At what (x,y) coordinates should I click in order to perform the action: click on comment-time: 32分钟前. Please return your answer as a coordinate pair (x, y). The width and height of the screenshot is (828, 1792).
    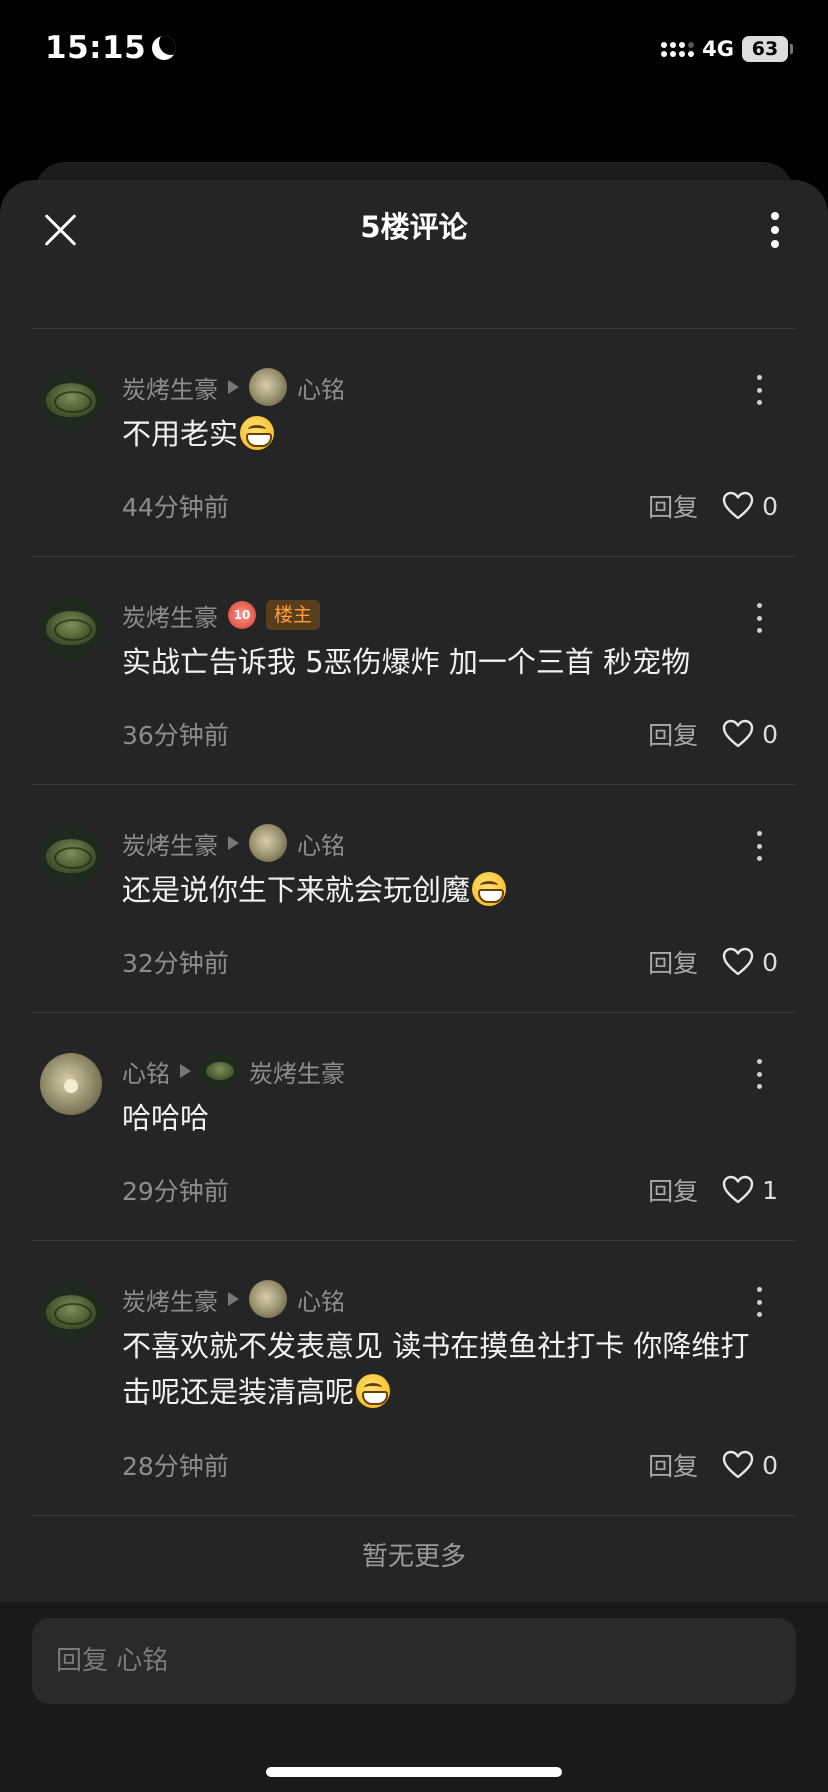
    Looking at the image, I should click on (175, 963).